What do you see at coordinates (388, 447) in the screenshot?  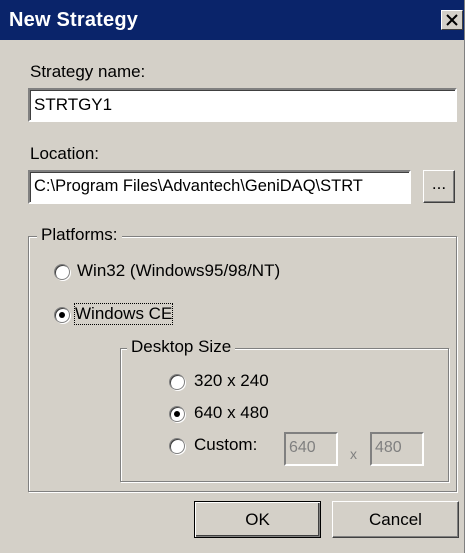 I see `custom-height-value: 480` at bounding box center [388, 447].